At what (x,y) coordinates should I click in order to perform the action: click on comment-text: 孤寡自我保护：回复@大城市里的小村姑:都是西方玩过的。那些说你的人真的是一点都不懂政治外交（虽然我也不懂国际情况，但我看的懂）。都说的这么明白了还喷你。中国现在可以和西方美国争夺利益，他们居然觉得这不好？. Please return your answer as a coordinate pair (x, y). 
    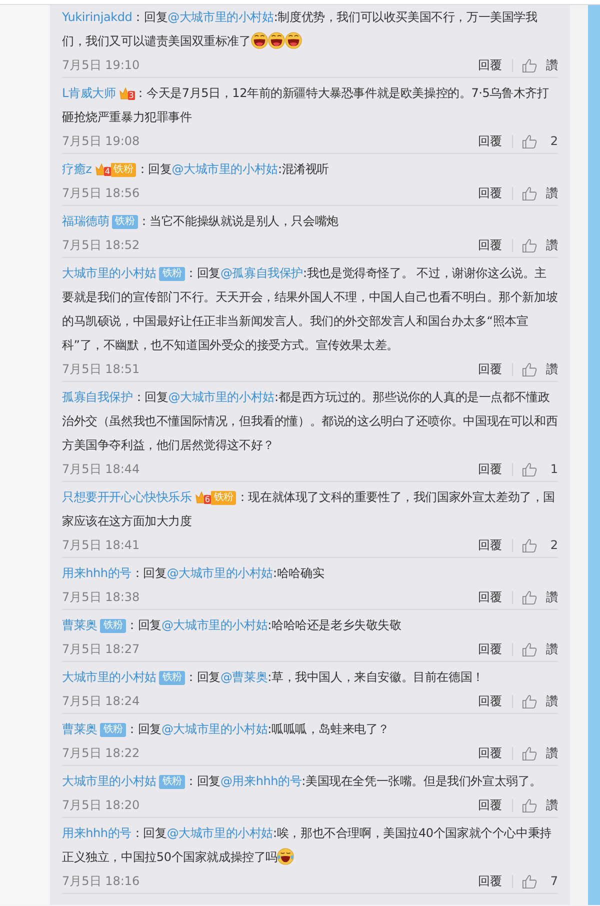
    Looking at the image, I should click on (310, 421).